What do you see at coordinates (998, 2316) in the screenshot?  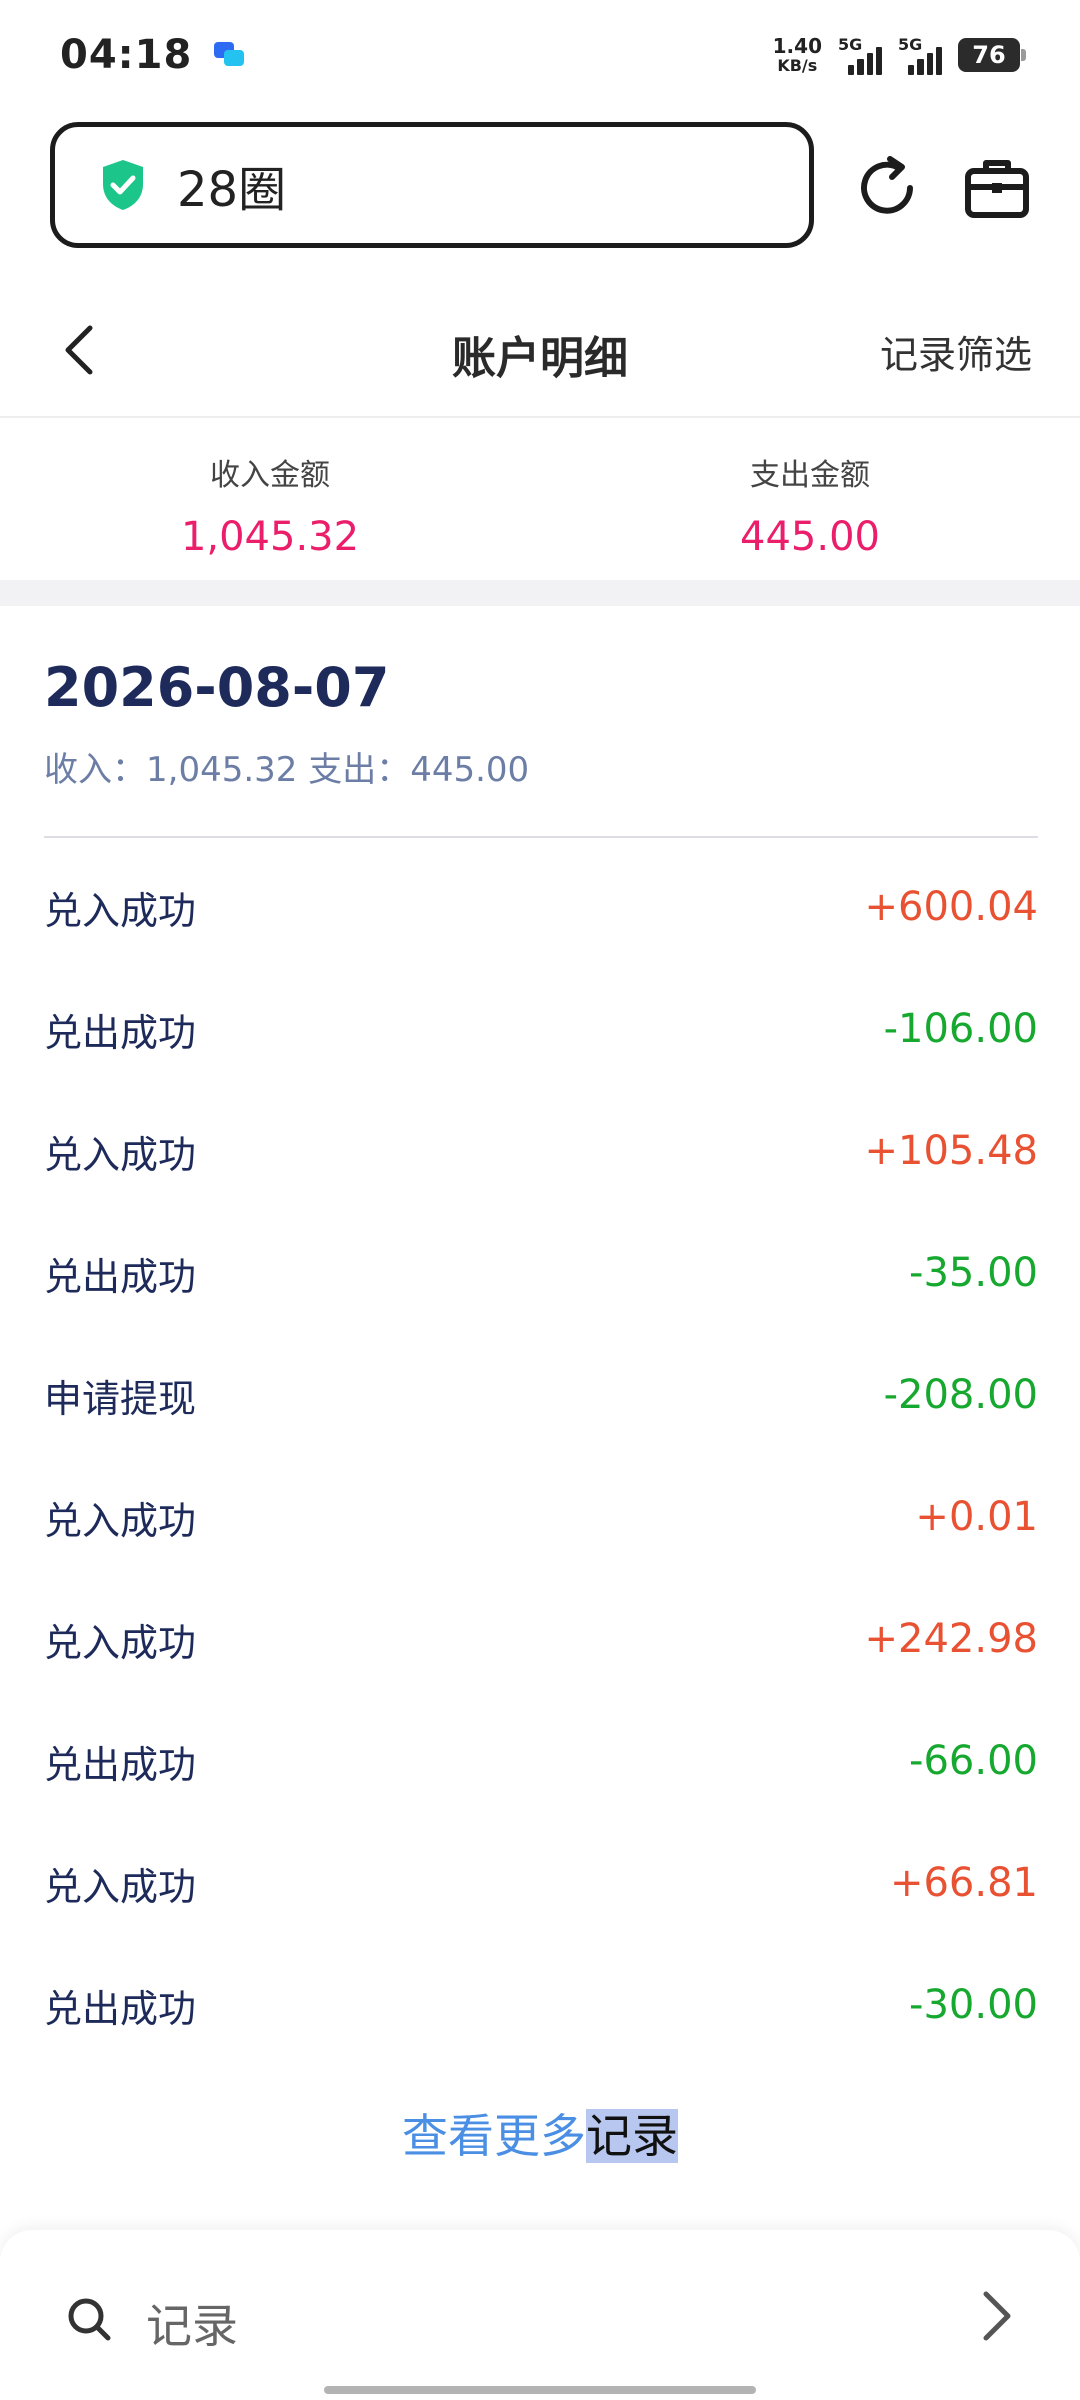 I see `chevron-right-icon` at bounding box center [998, 2316].